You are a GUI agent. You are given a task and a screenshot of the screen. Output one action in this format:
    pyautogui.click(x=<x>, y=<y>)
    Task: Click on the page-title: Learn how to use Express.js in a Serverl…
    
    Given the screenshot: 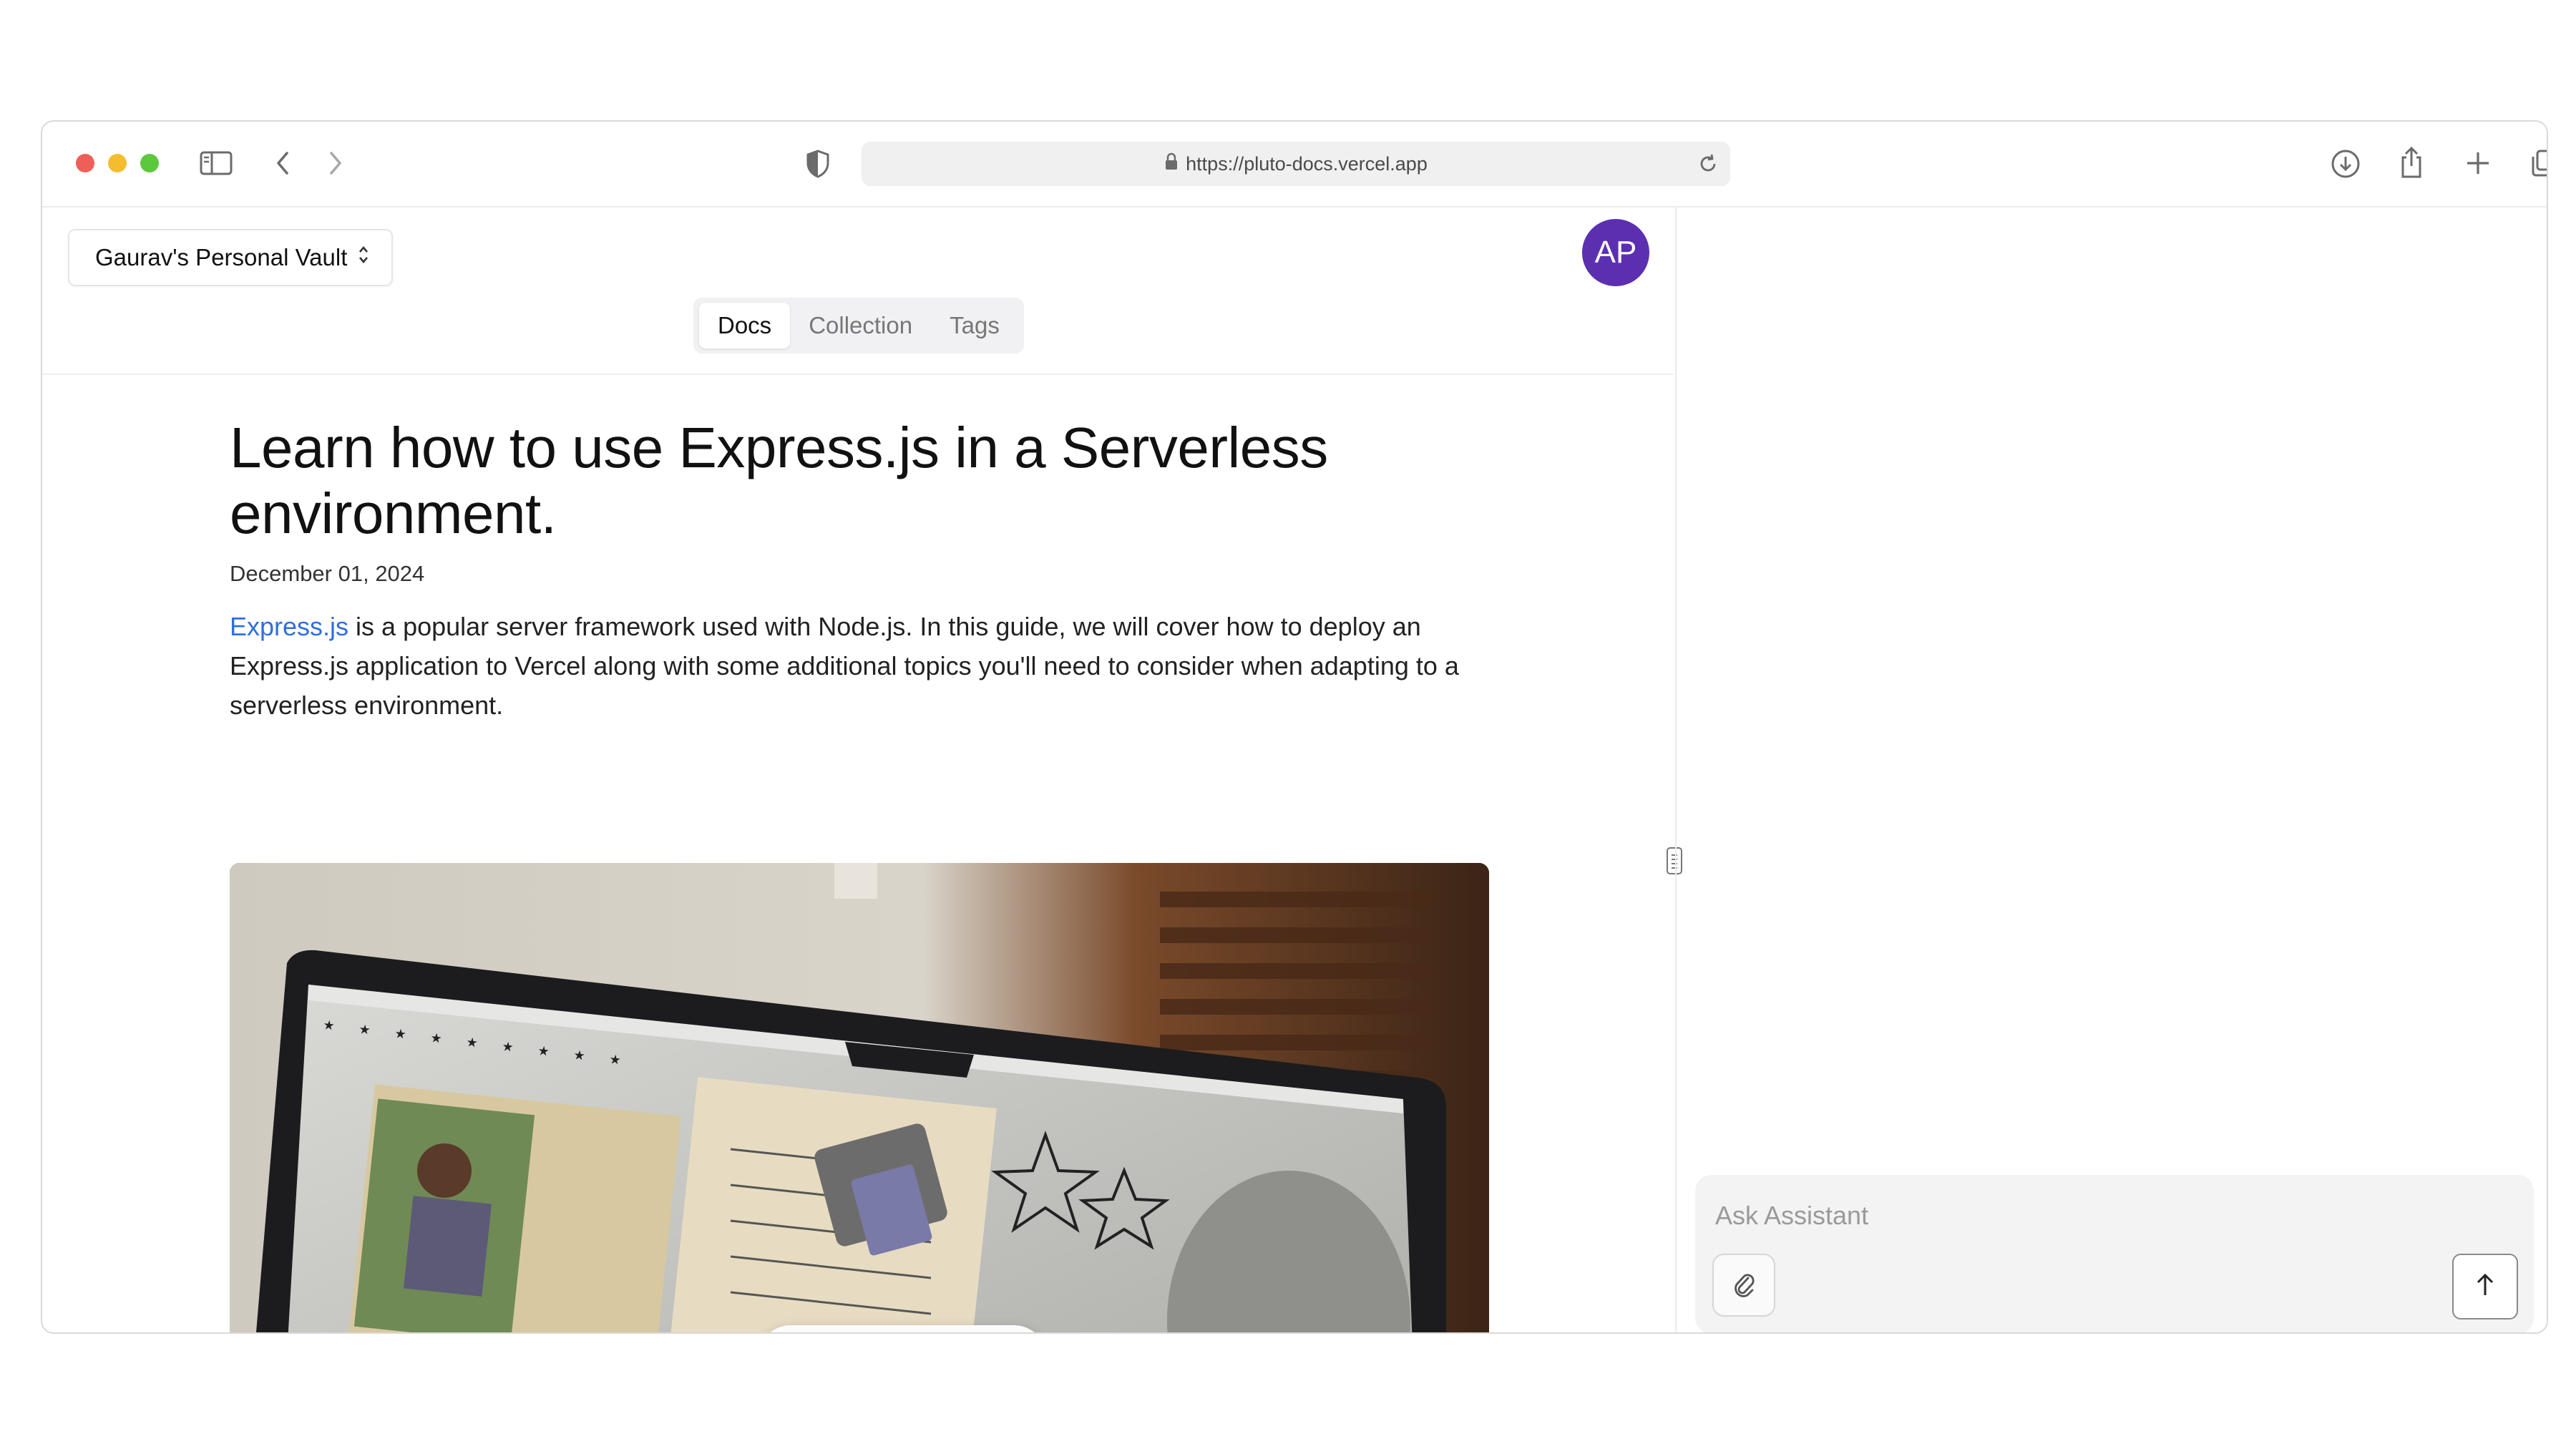 What is the action you would take?
    pyautogui.click(x=779, y=480)
    